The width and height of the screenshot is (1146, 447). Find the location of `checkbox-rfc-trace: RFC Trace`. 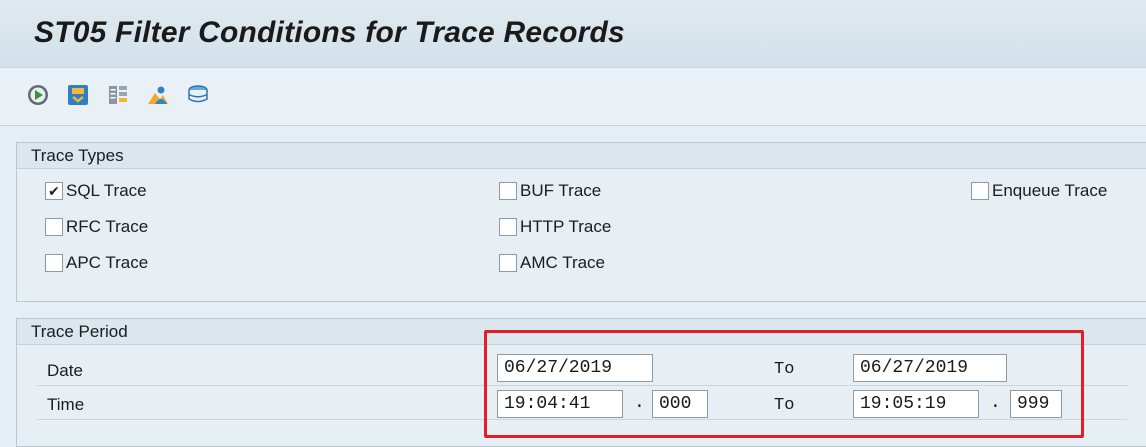

checkbox-rfc-trace: RFC Trace is located at coordinates (96, 227).